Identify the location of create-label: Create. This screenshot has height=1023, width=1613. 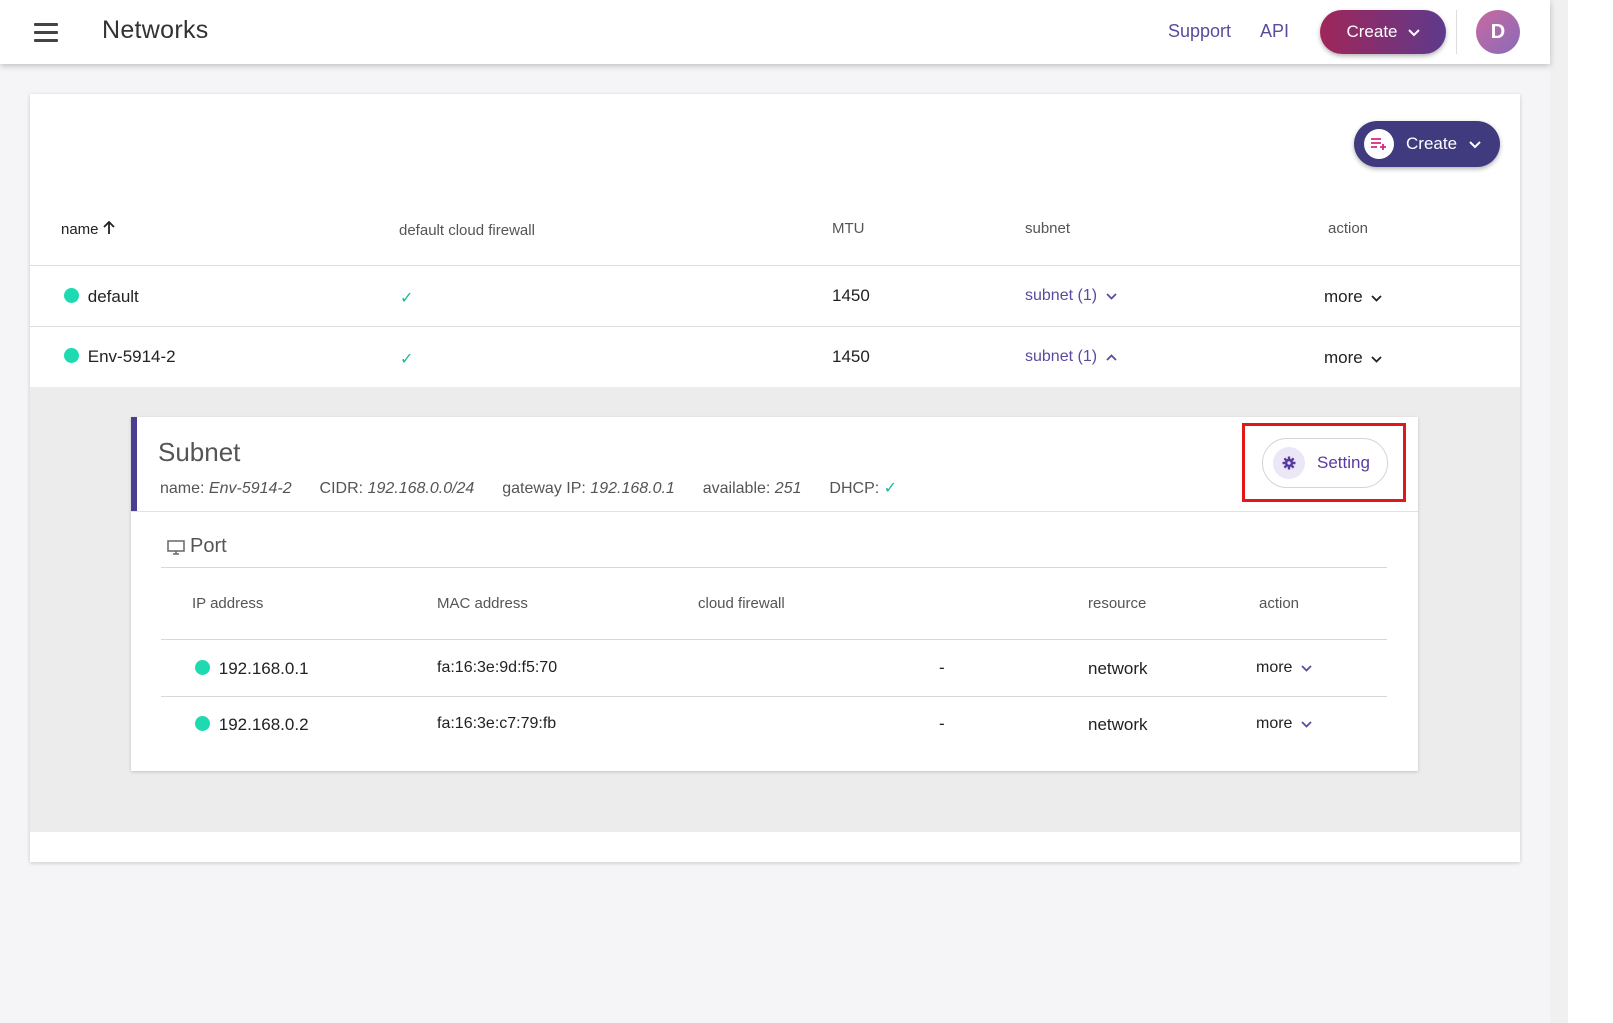
(1432, 143).